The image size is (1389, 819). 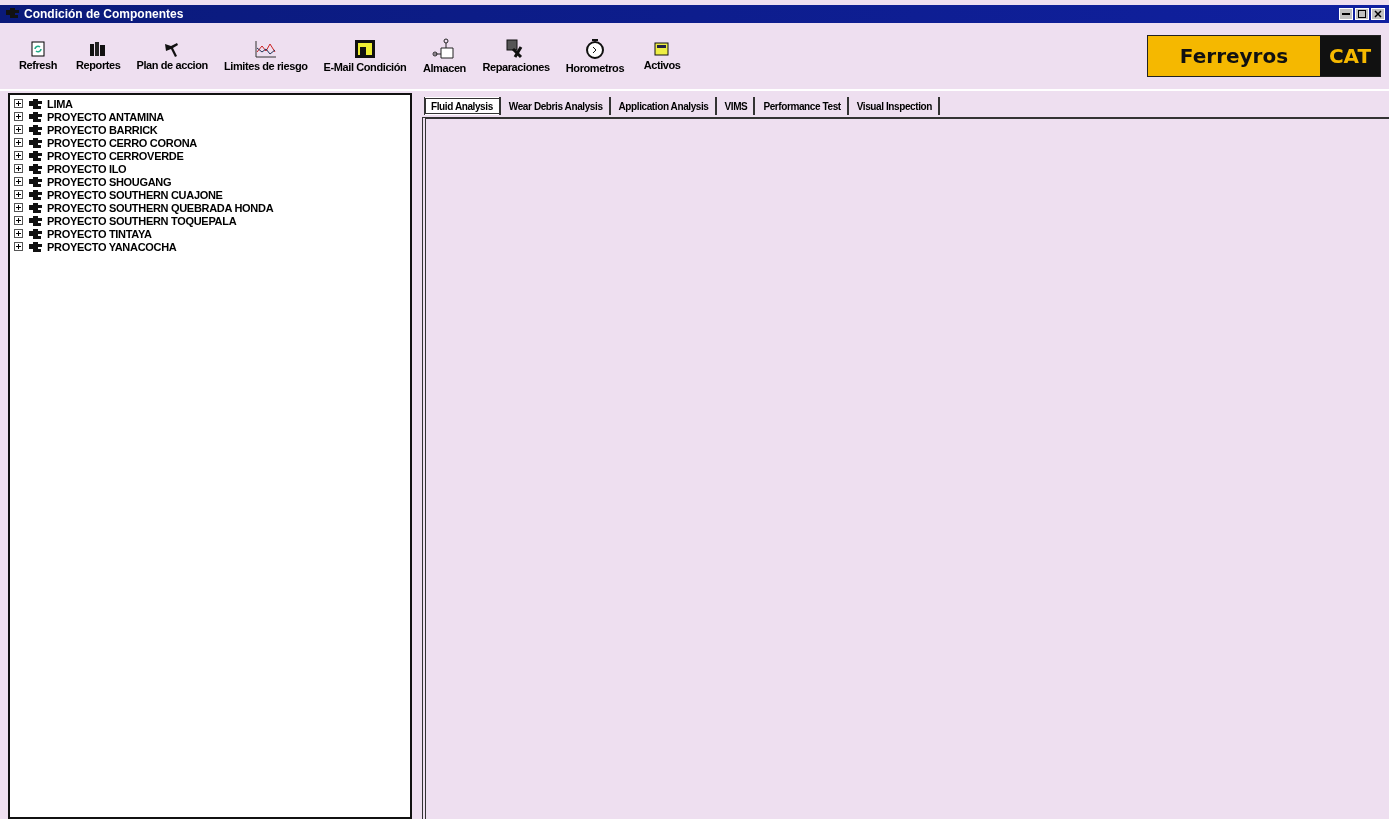 I want to click on tab: Application Analysis, so click(x=664, y=106).